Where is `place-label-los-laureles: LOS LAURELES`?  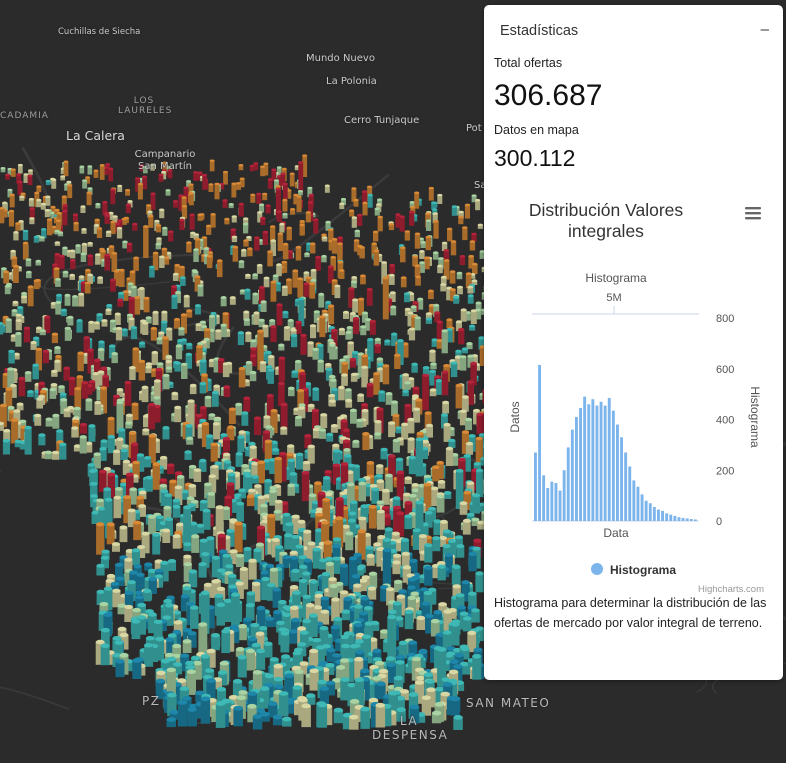 place-label-los-laureles: LOS LAURELES is located at coordinates (145, 106).